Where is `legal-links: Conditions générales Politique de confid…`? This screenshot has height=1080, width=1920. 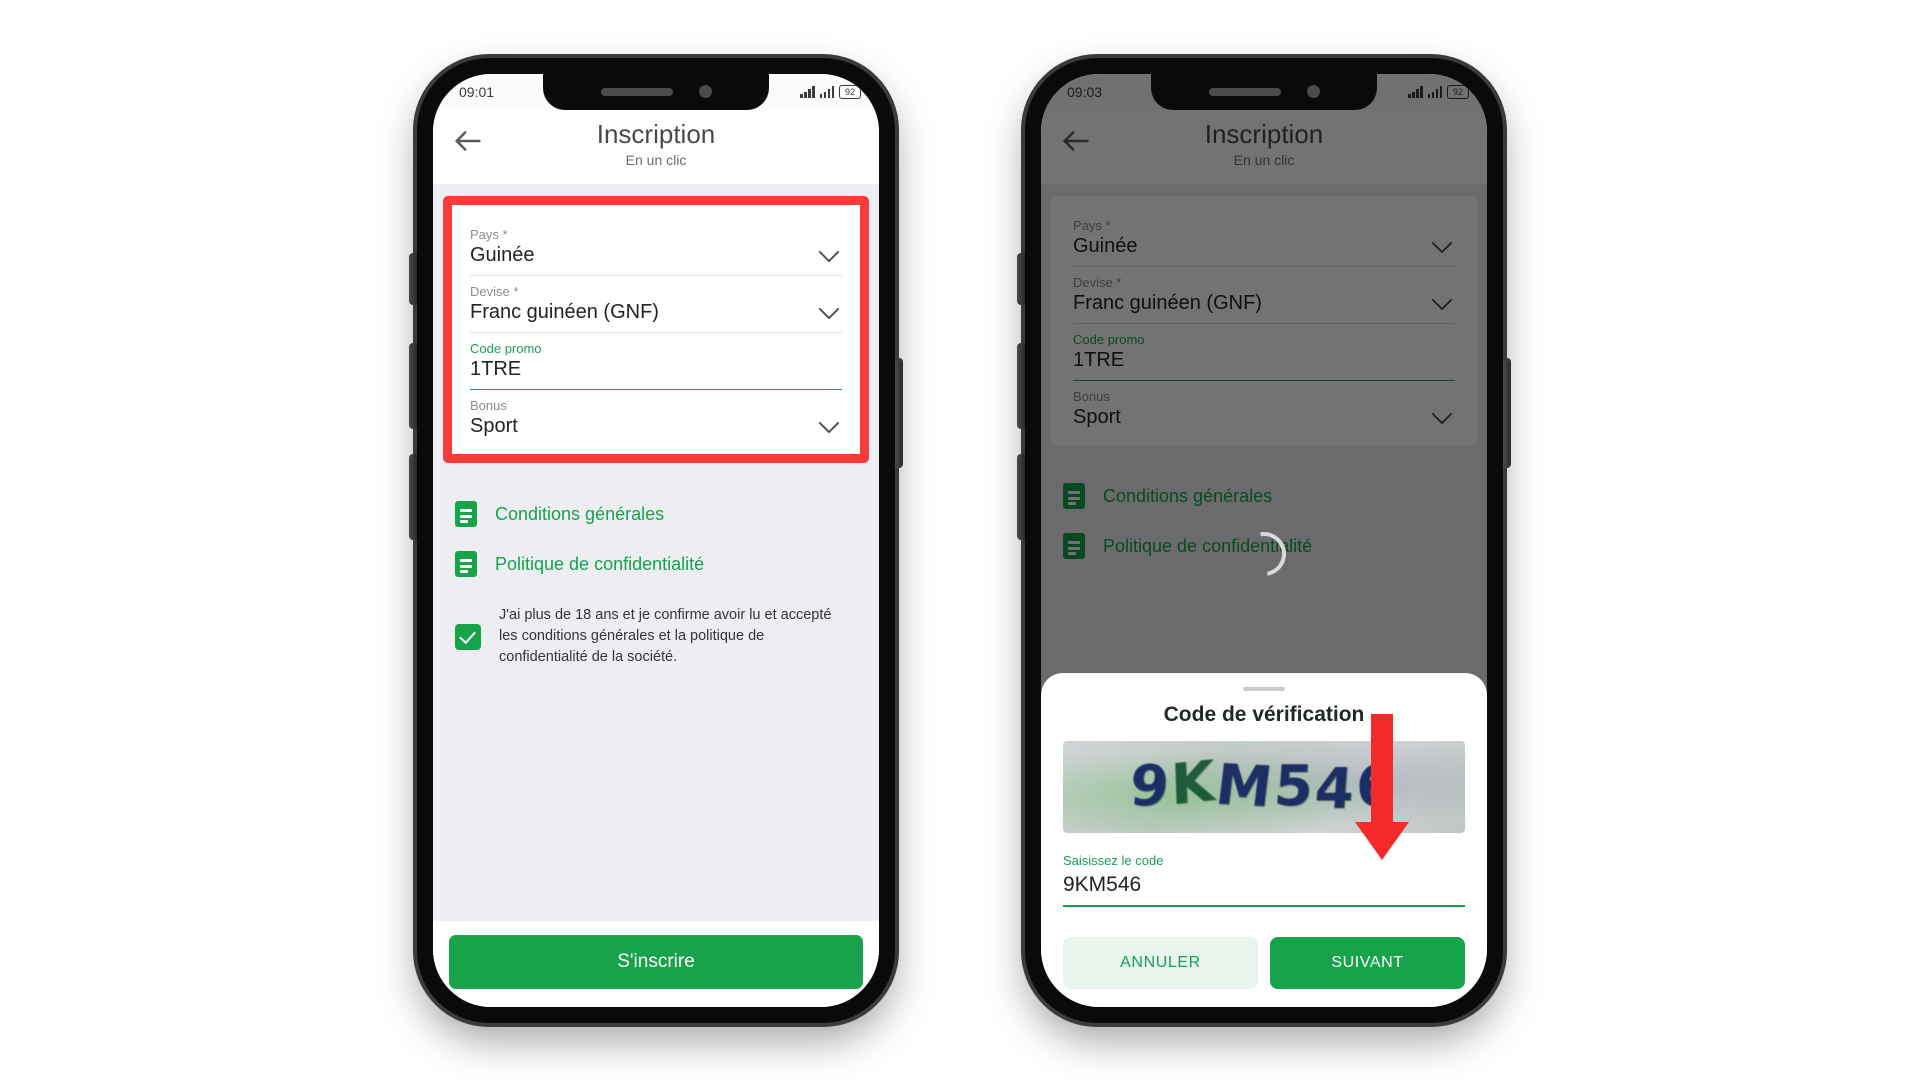 legal-links: Conditions générales Politique de confid… is located at coordinates (656, 528).